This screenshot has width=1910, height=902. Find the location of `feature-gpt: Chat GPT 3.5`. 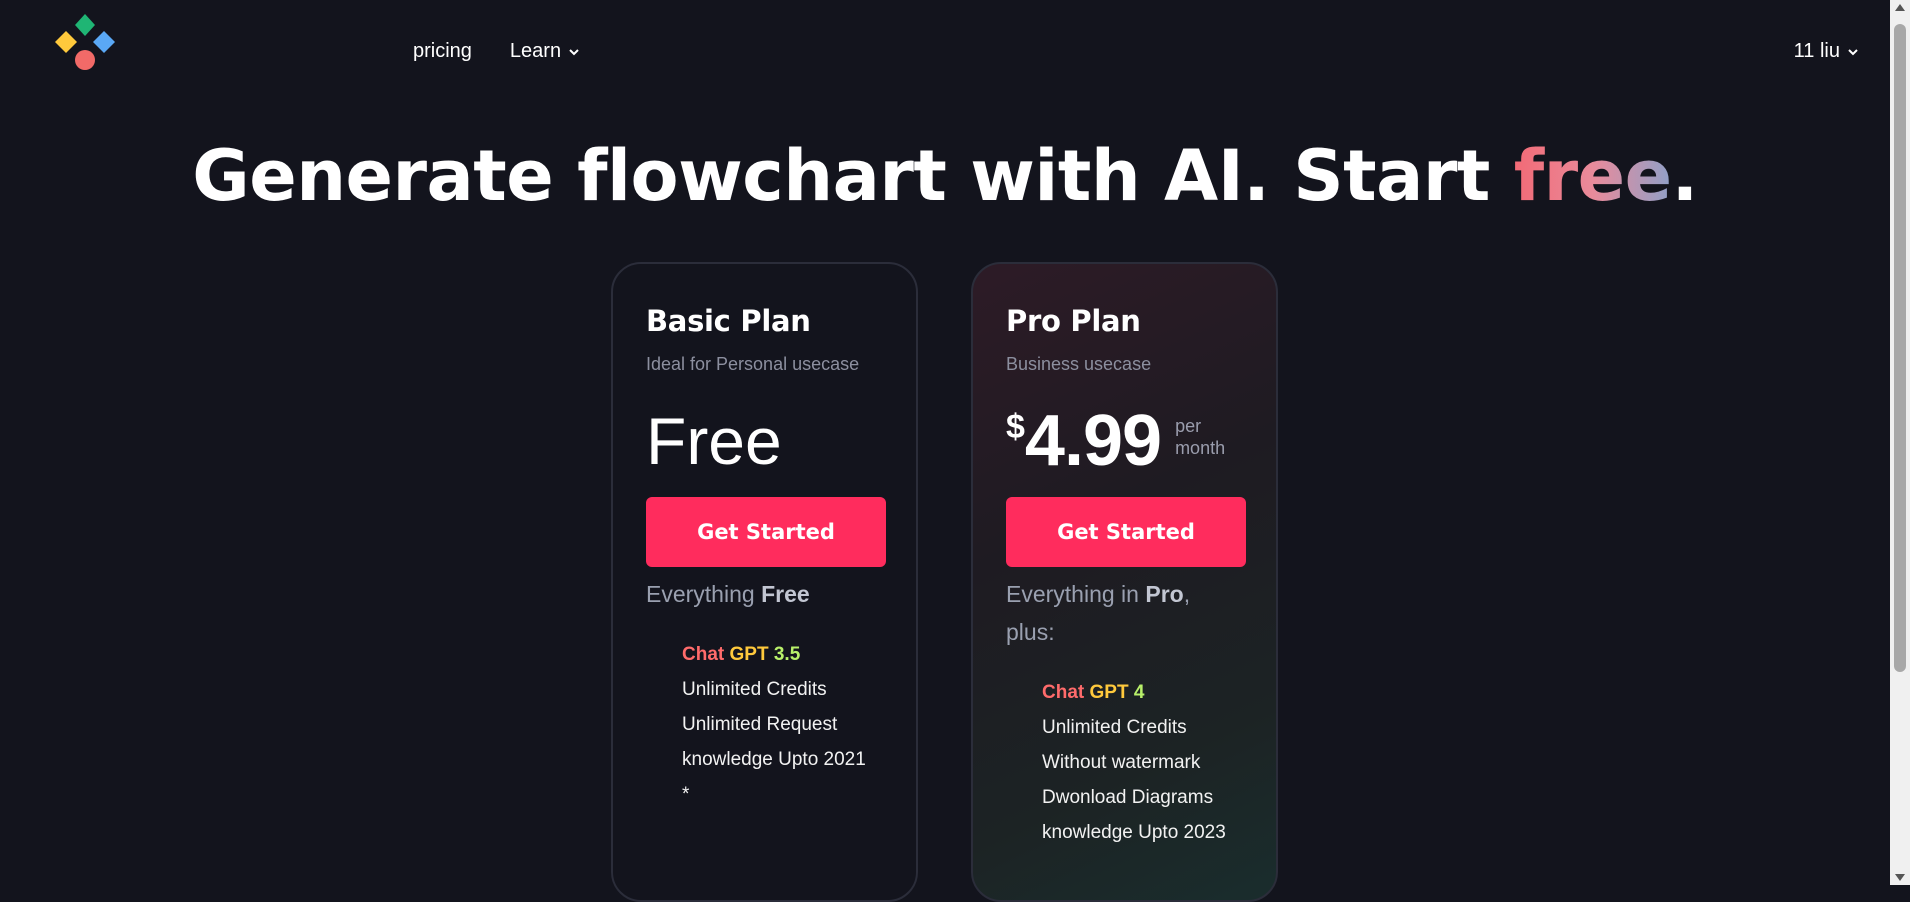

feature-gpt: Chat GPT 3.5 is located at coordinates (782, 654).